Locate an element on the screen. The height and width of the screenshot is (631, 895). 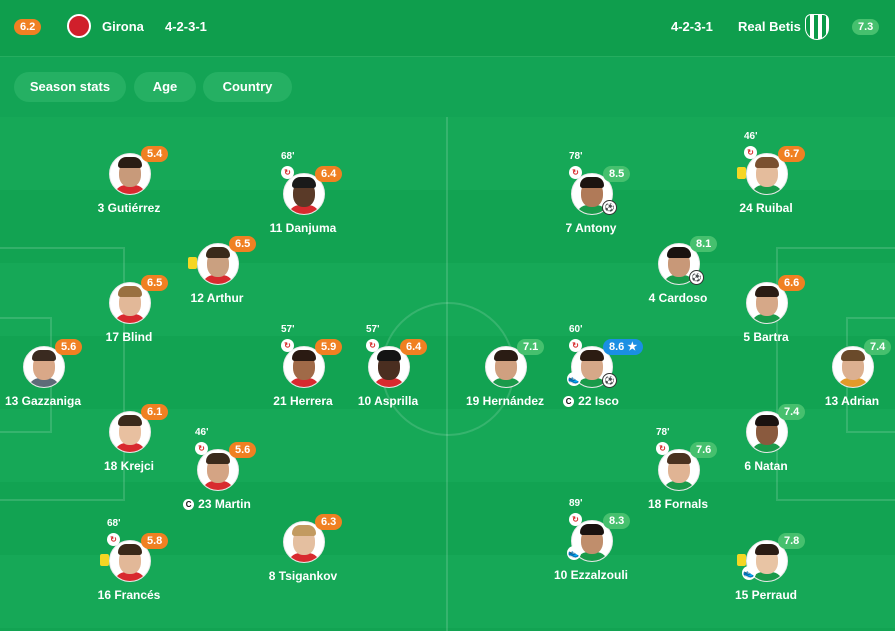
player-name: 13 Gazzaniga is located at coordinates (43, 401).